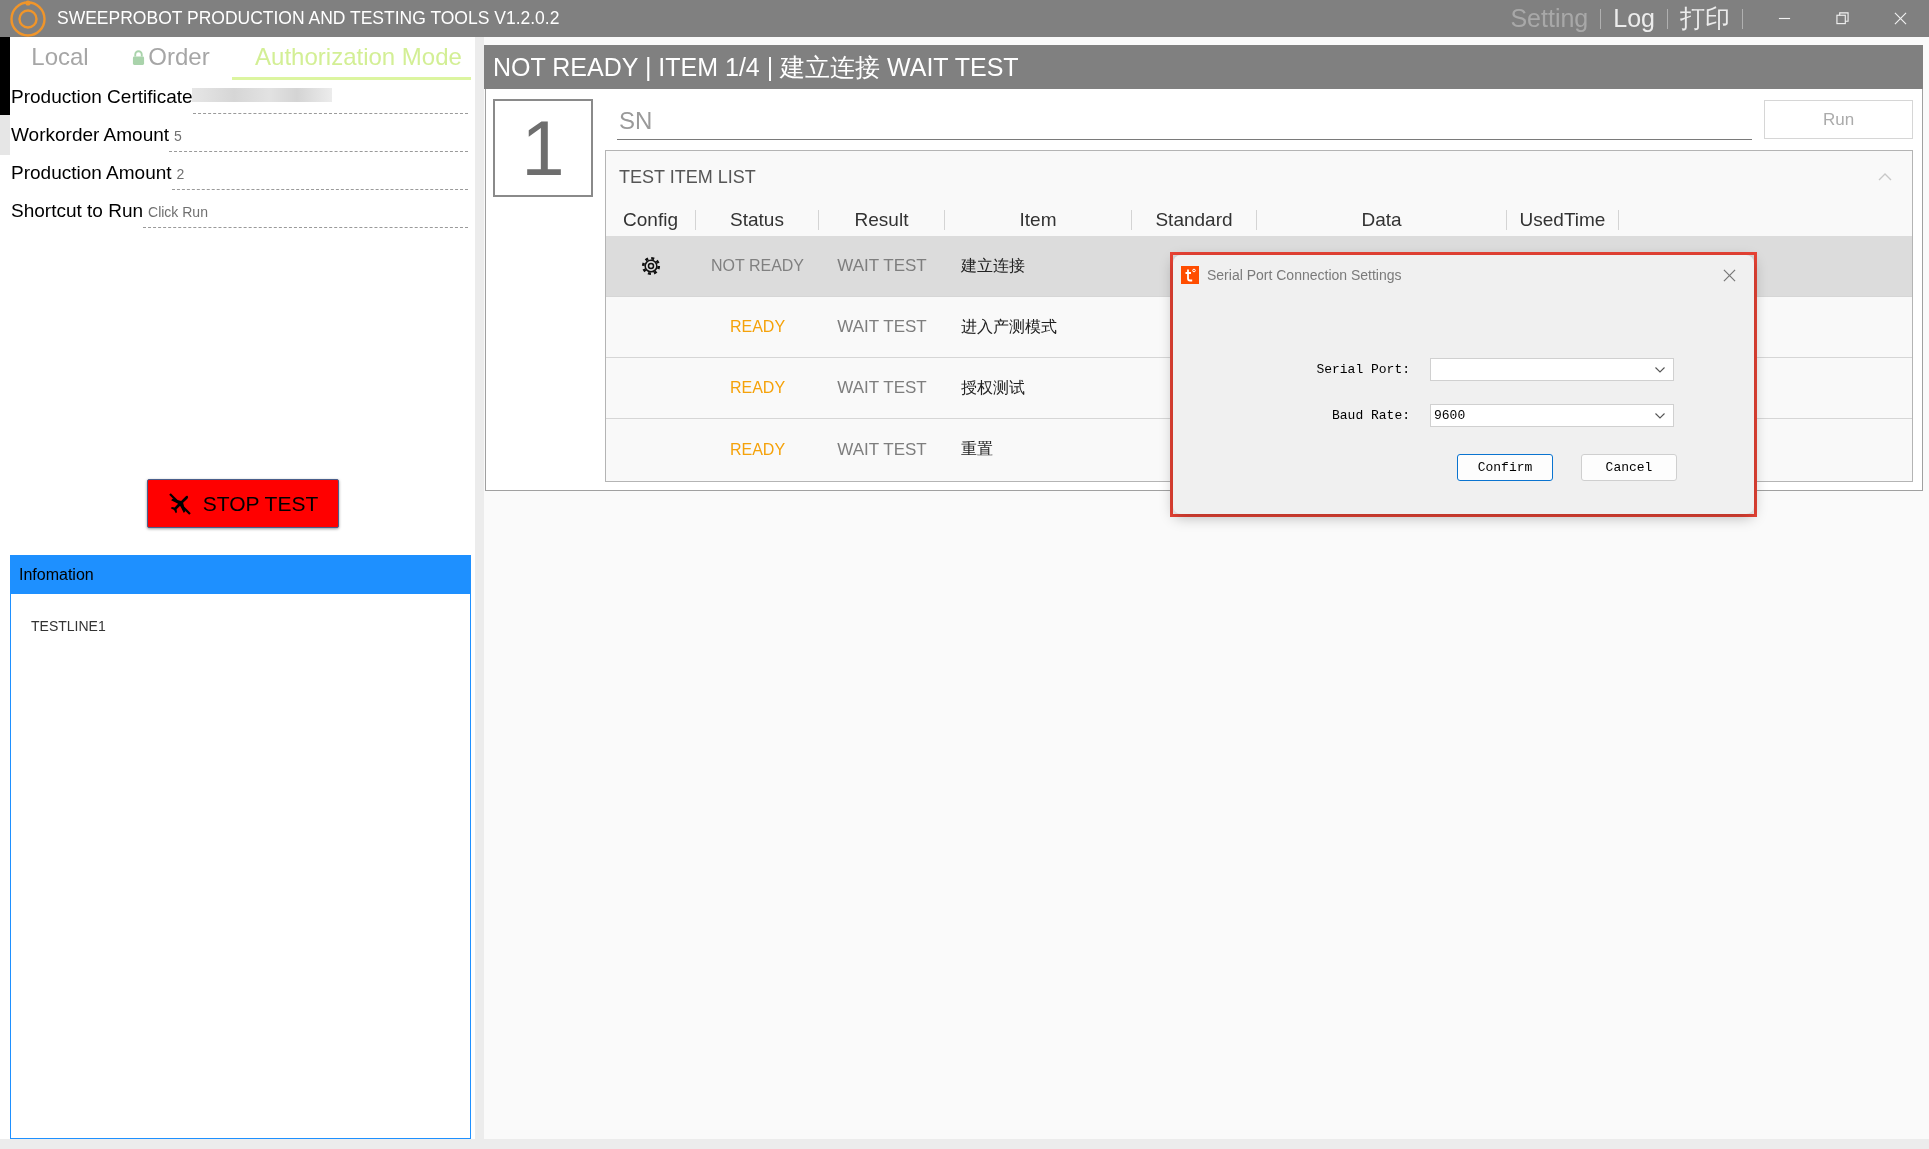 Image resolution: width=1929 pixels, height=1149 pixels. Describe the element at coordinates (1304, 275) in the screenshot. I see `dialog-title: Serial Port Connection Settings` at that location.